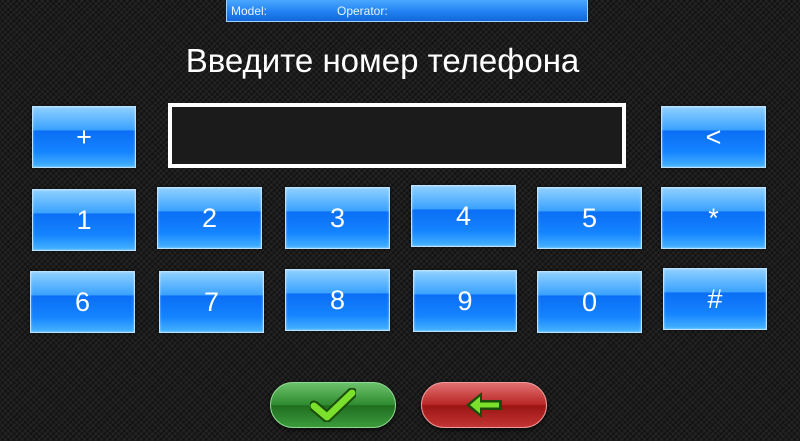  Describe the element at coordinates (84, 137) in the screenshot. I see `plus-key: +` at that location.